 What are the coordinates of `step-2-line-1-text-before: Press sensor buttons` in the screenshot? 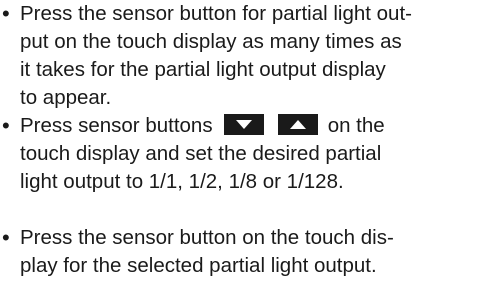 It's located at (116, 125).